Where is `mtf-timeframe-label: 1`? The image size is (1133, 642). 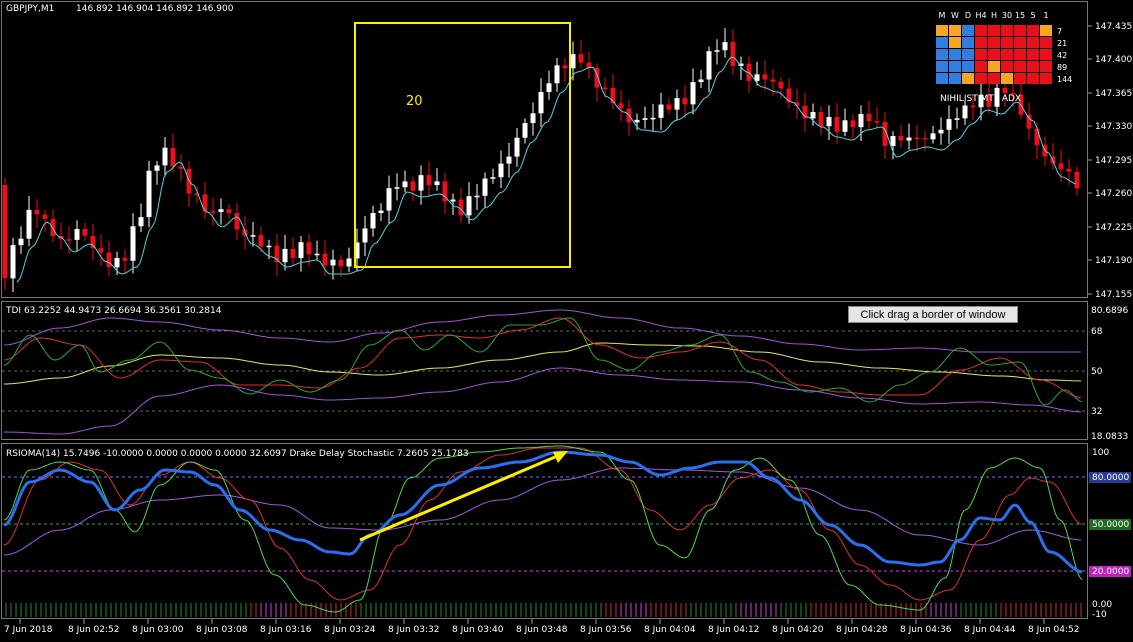
mtf-timeframe-label: 1 is located at coordinates (1045, 15).